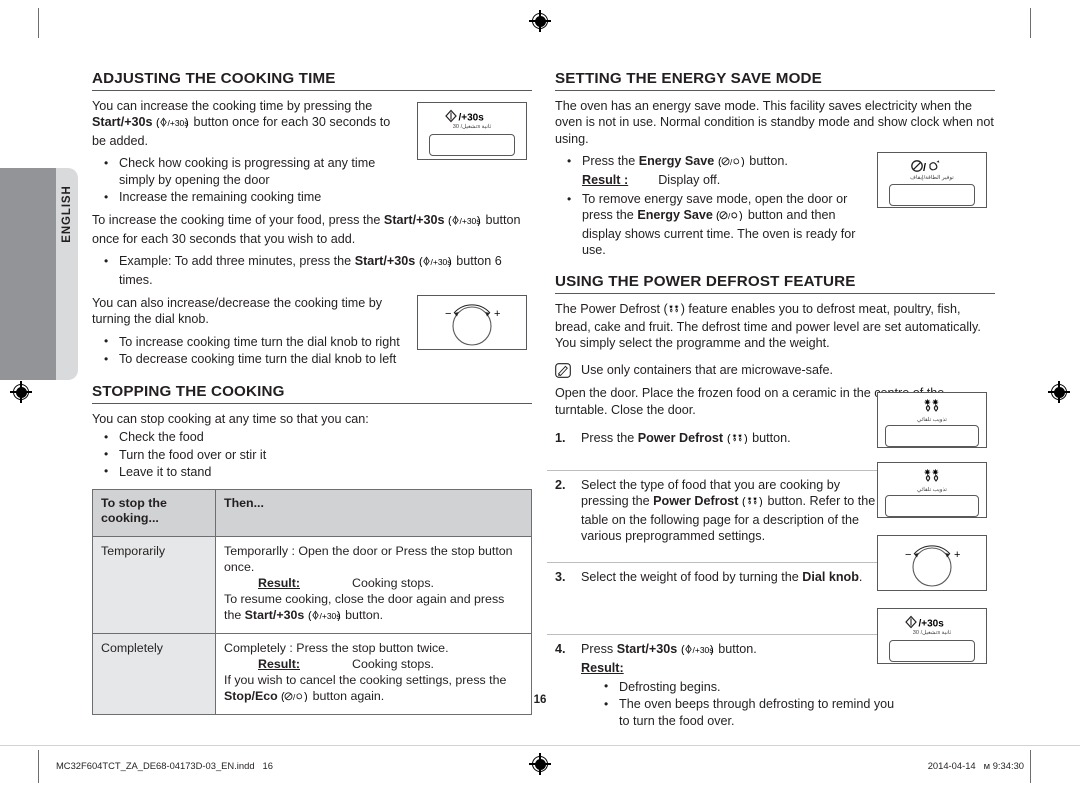 The image size is (1080, 788). I want to click on step-number: 4., so click(560, 648).